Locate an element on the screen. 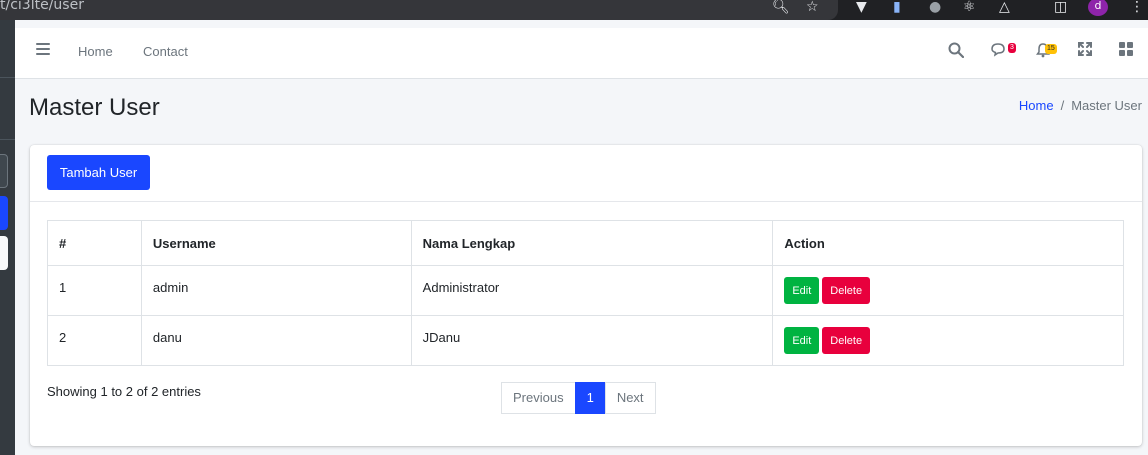 This screenshot has width=1148, height=455. menu-icon is located at coordinates (43, 50).